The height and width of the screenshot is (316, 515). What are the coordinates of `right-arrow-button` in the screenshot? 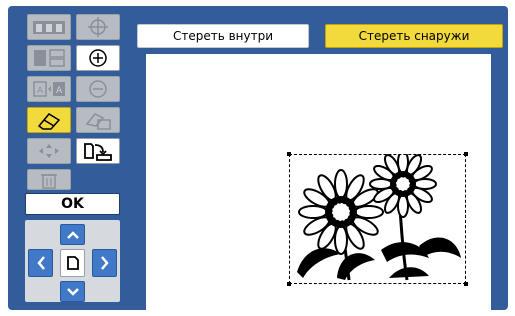 It's located at (104, 263).